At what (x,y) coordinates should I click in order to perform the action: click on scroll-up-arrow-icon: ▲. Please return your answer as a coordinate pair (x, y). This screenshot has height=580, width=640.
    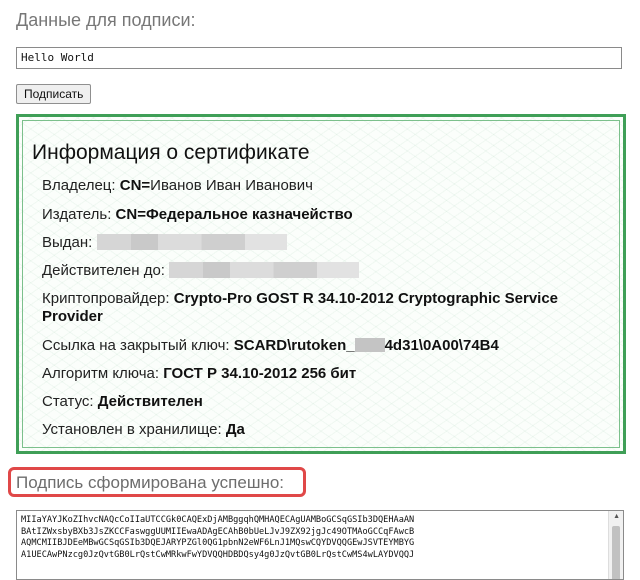
    Looking at the image, I should click on (616, 516).